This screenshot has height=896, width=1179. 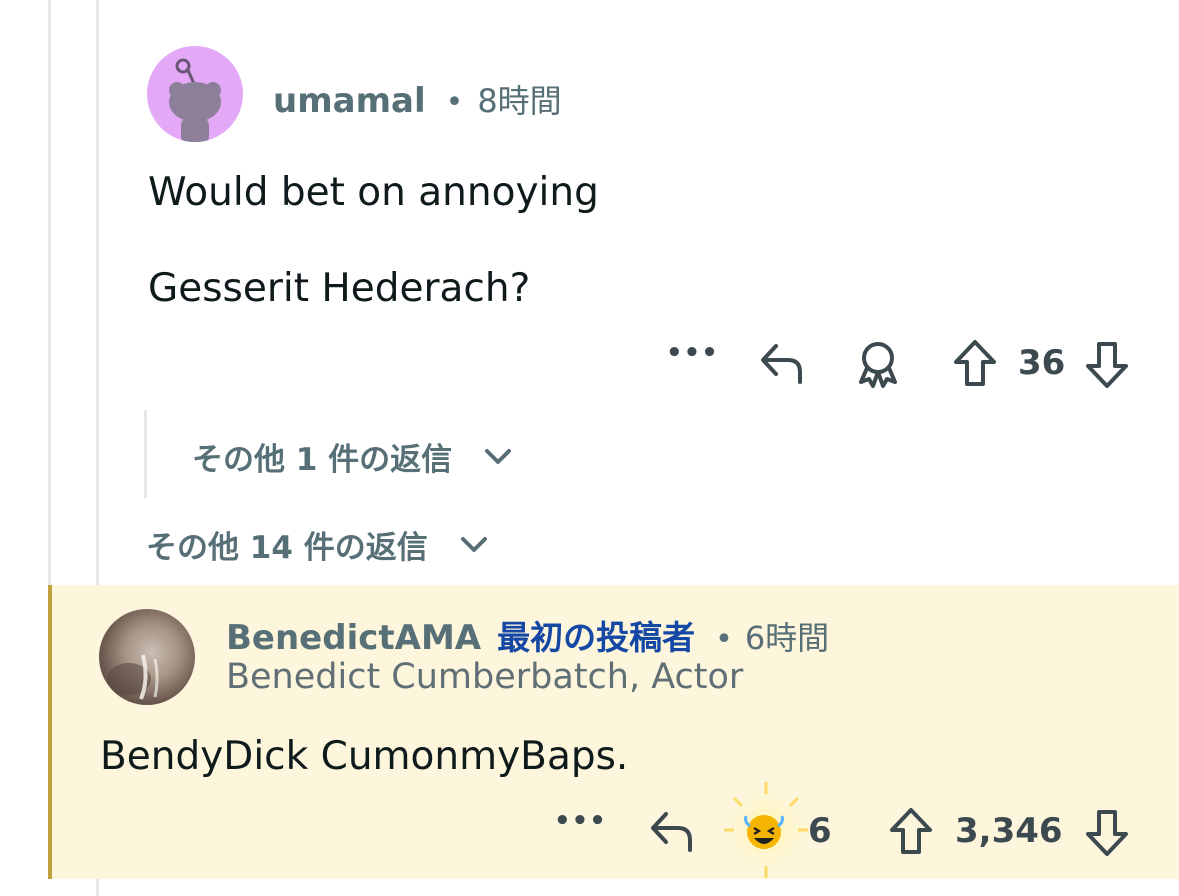 I want to click on comment-body-line: BendyDick CumonmyBaps., so click(x=364, y=756).